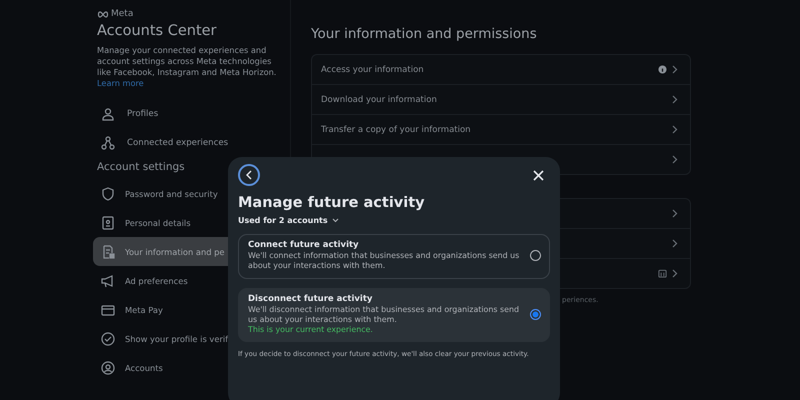  I want to click on dialog-title: Manage future activity, so click(332, 203).